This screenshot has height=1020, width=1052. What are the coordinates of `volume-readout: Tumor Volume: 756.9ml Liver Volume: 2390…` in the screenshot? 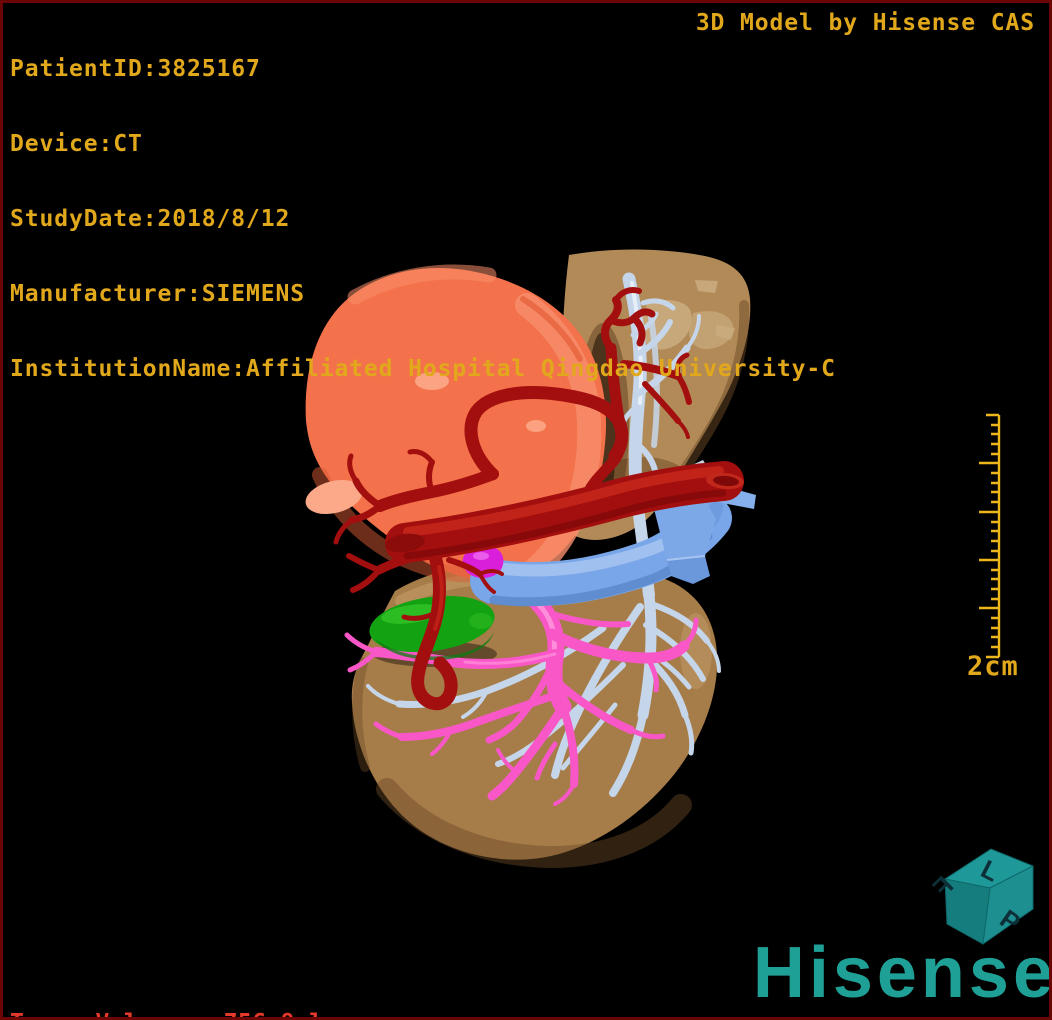 It's located at (166, 985).